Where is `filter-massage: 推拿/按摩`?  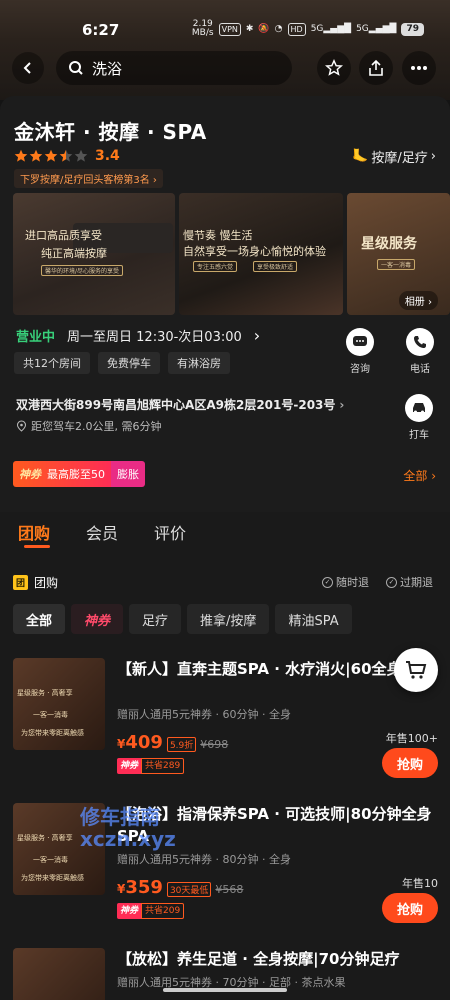 filter-massage: 推拿/按摩 is located at coordinates (228, 619).